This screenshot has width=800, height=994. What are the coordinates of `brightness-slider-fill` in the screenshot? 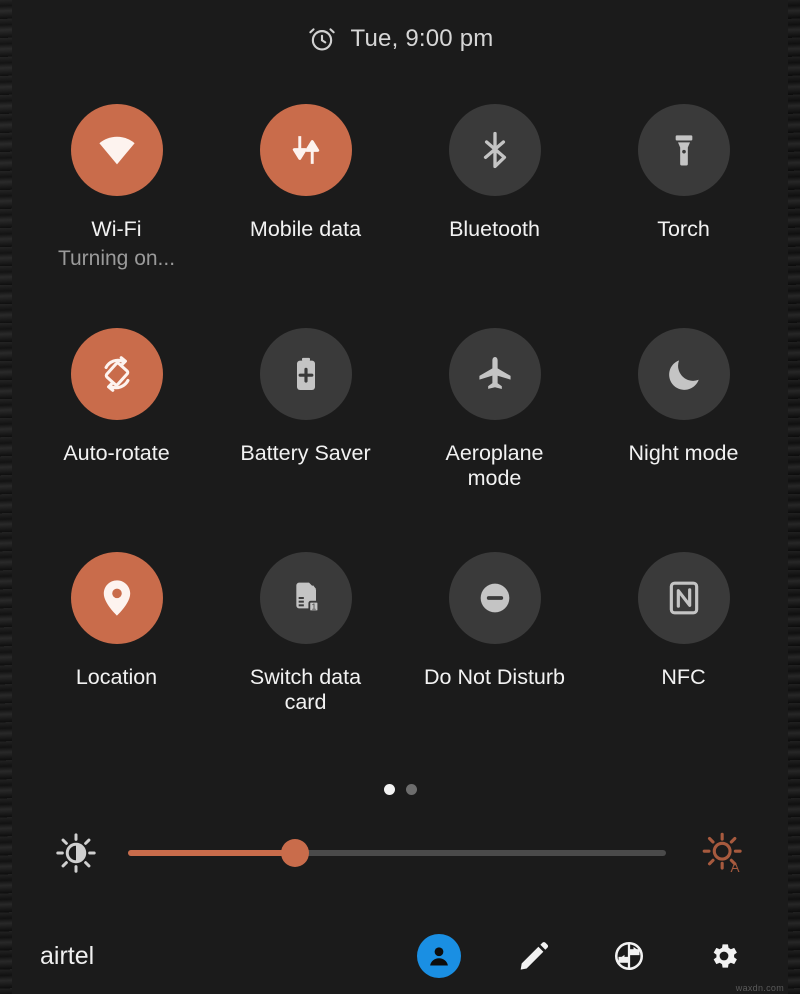 It's located at (211, 853).